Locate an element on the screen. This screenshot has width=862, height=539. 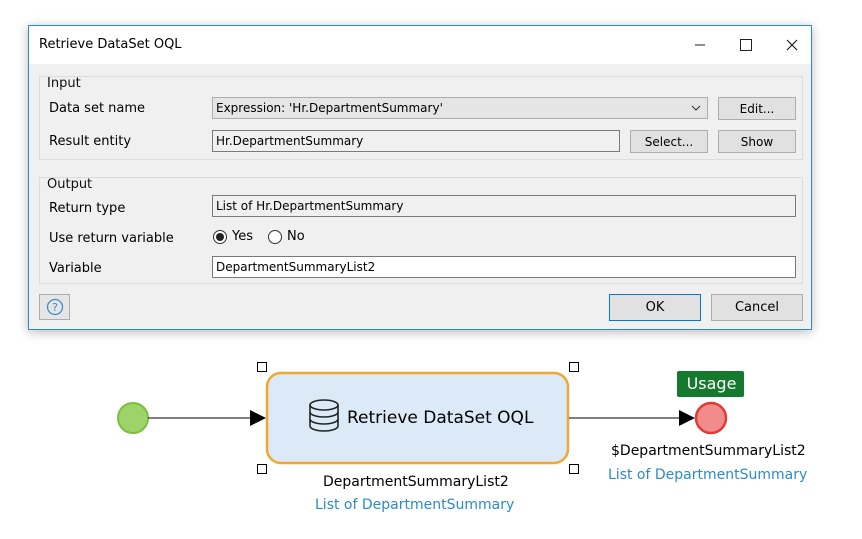
usage-badge-label: Usage is located at coordinates (711, 383).